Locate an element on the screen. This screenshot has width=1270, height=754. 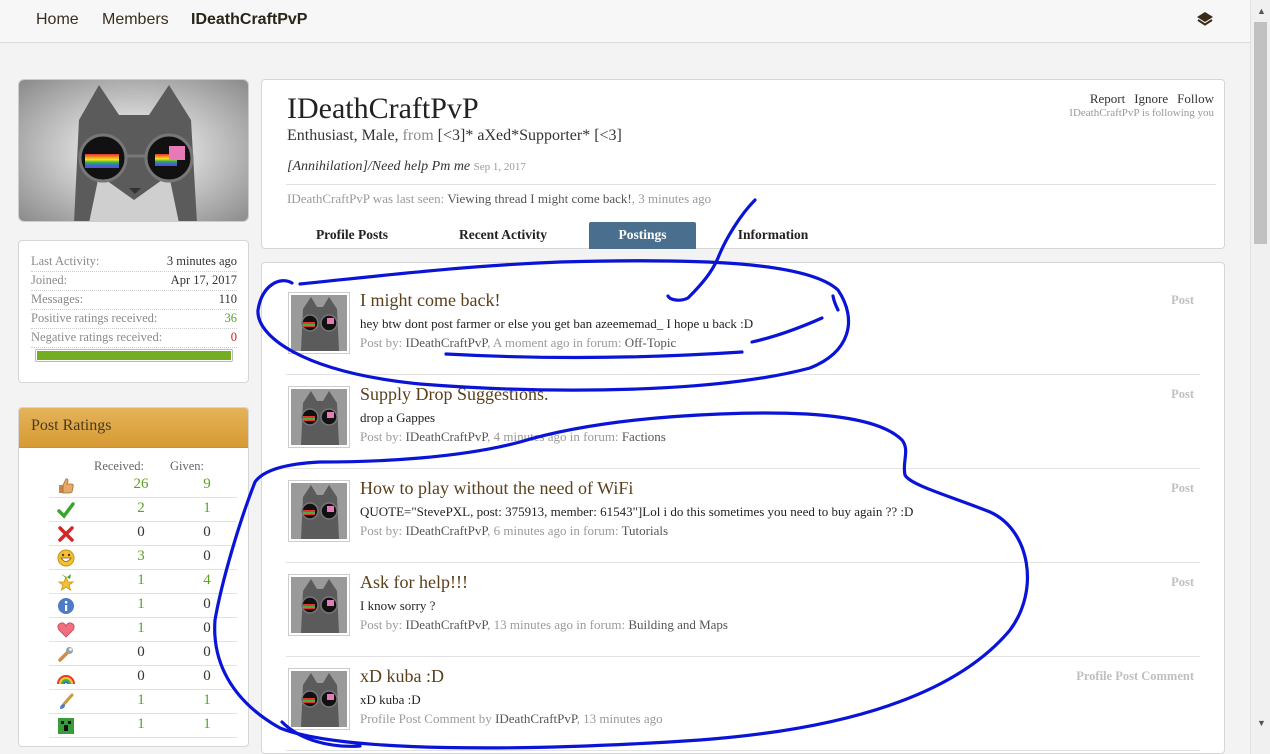
posting-type-label: Profile Post Comment is located at coordinates (1135, 676).